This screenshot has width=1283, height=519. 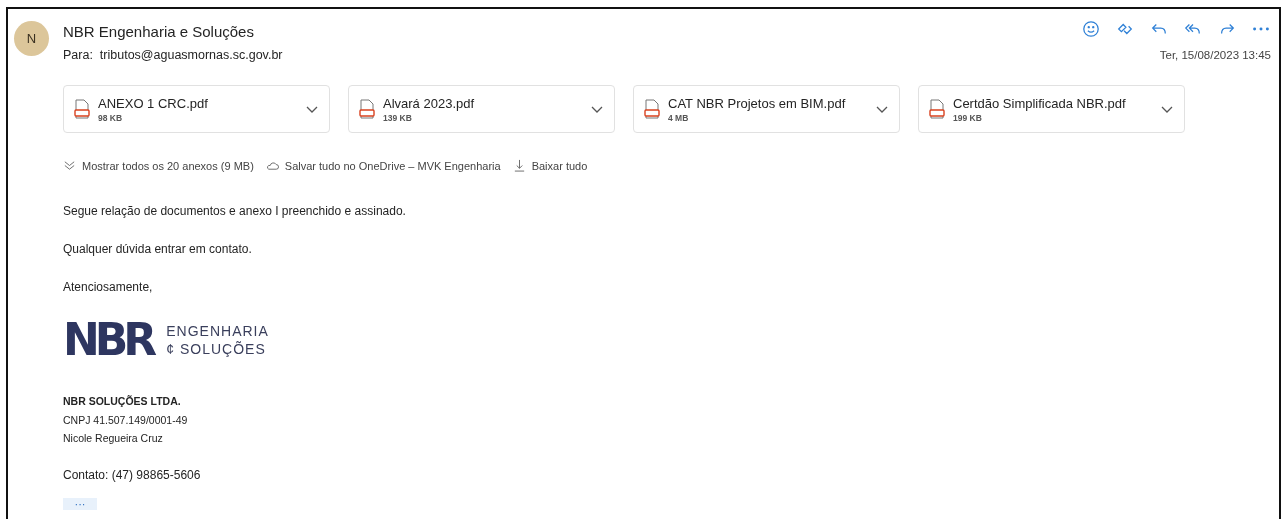 What do you see at coordinates (235, 211) in the screenshot?
I see `body-paragraph: Segue relação de documentos e anexo I preenchido e assinado.` at bounding box center [235, 211].